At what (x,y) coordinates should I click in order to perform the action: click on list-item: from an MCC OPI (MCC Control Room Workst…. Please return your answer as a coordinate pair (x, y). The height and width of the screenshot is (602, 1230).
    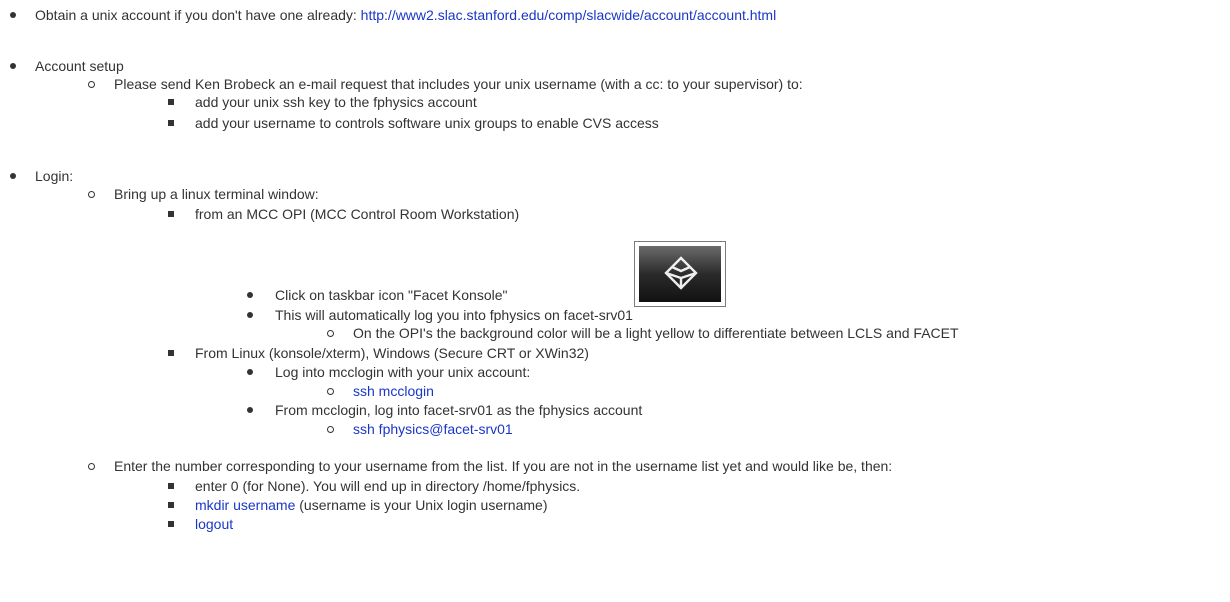
    Looking at the image, I should click on (357, 214).